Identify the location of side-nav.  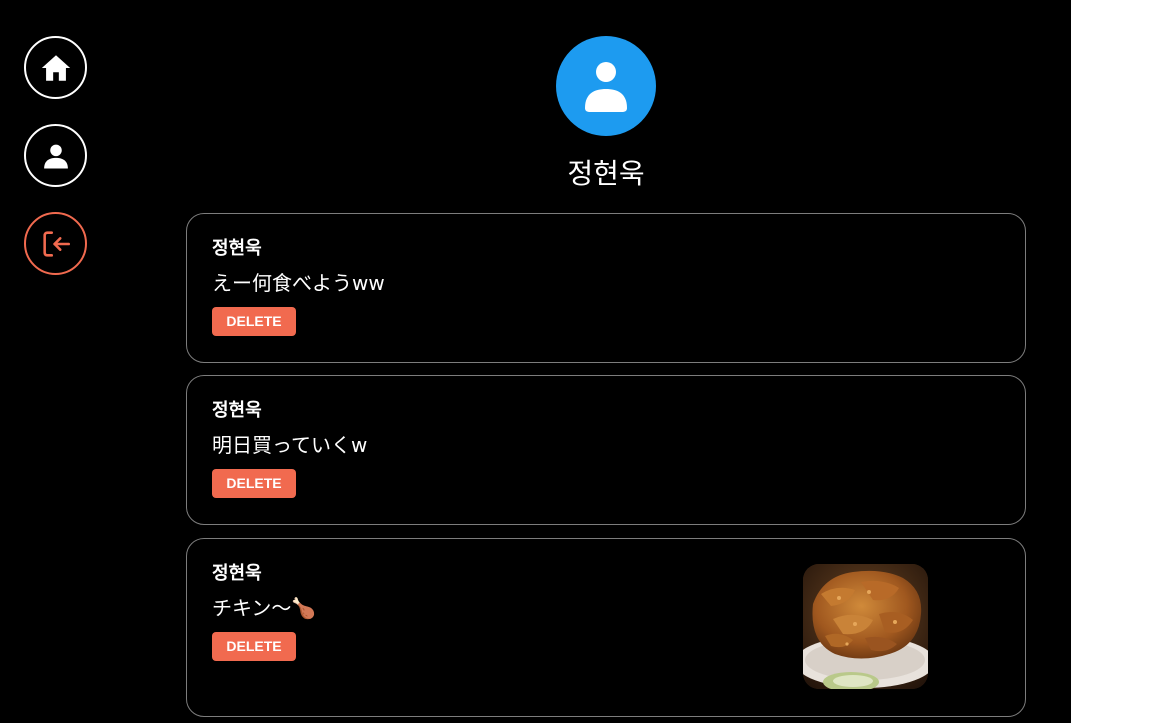
(56, 168).